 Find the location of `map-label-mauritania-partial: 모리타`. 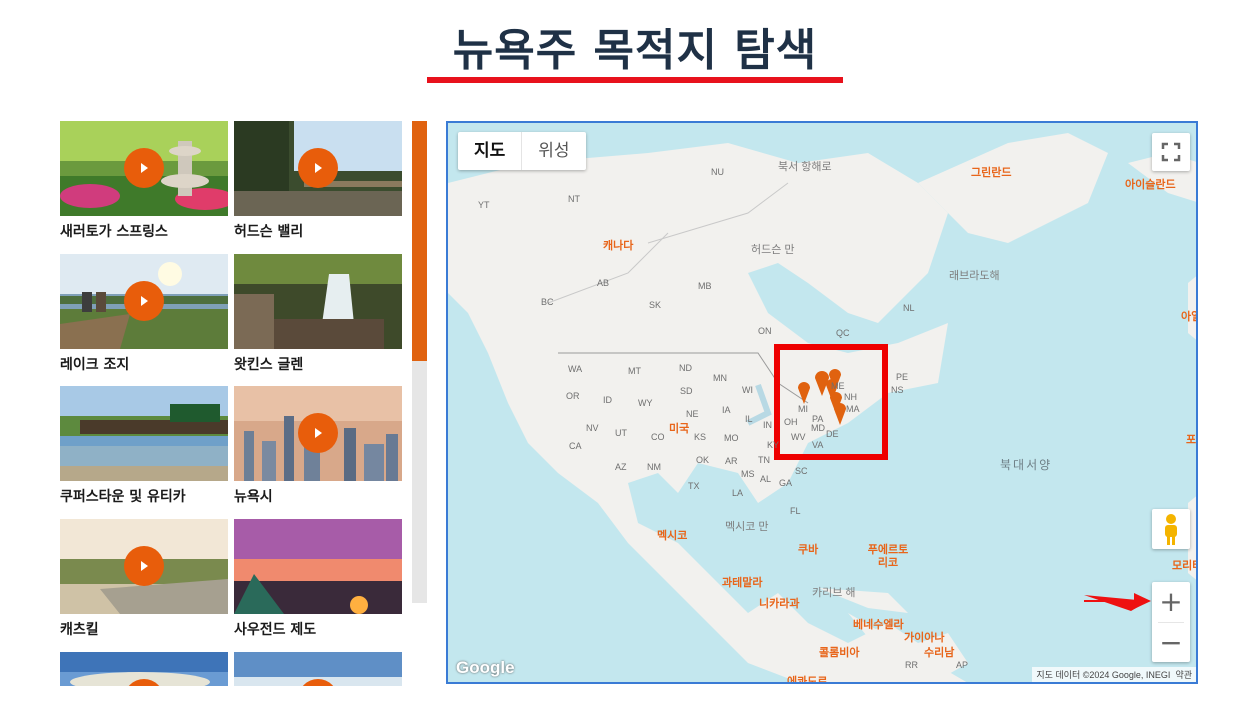

map-label-mauritania-partial: 모리타 is located at coordinates (1184, 566).